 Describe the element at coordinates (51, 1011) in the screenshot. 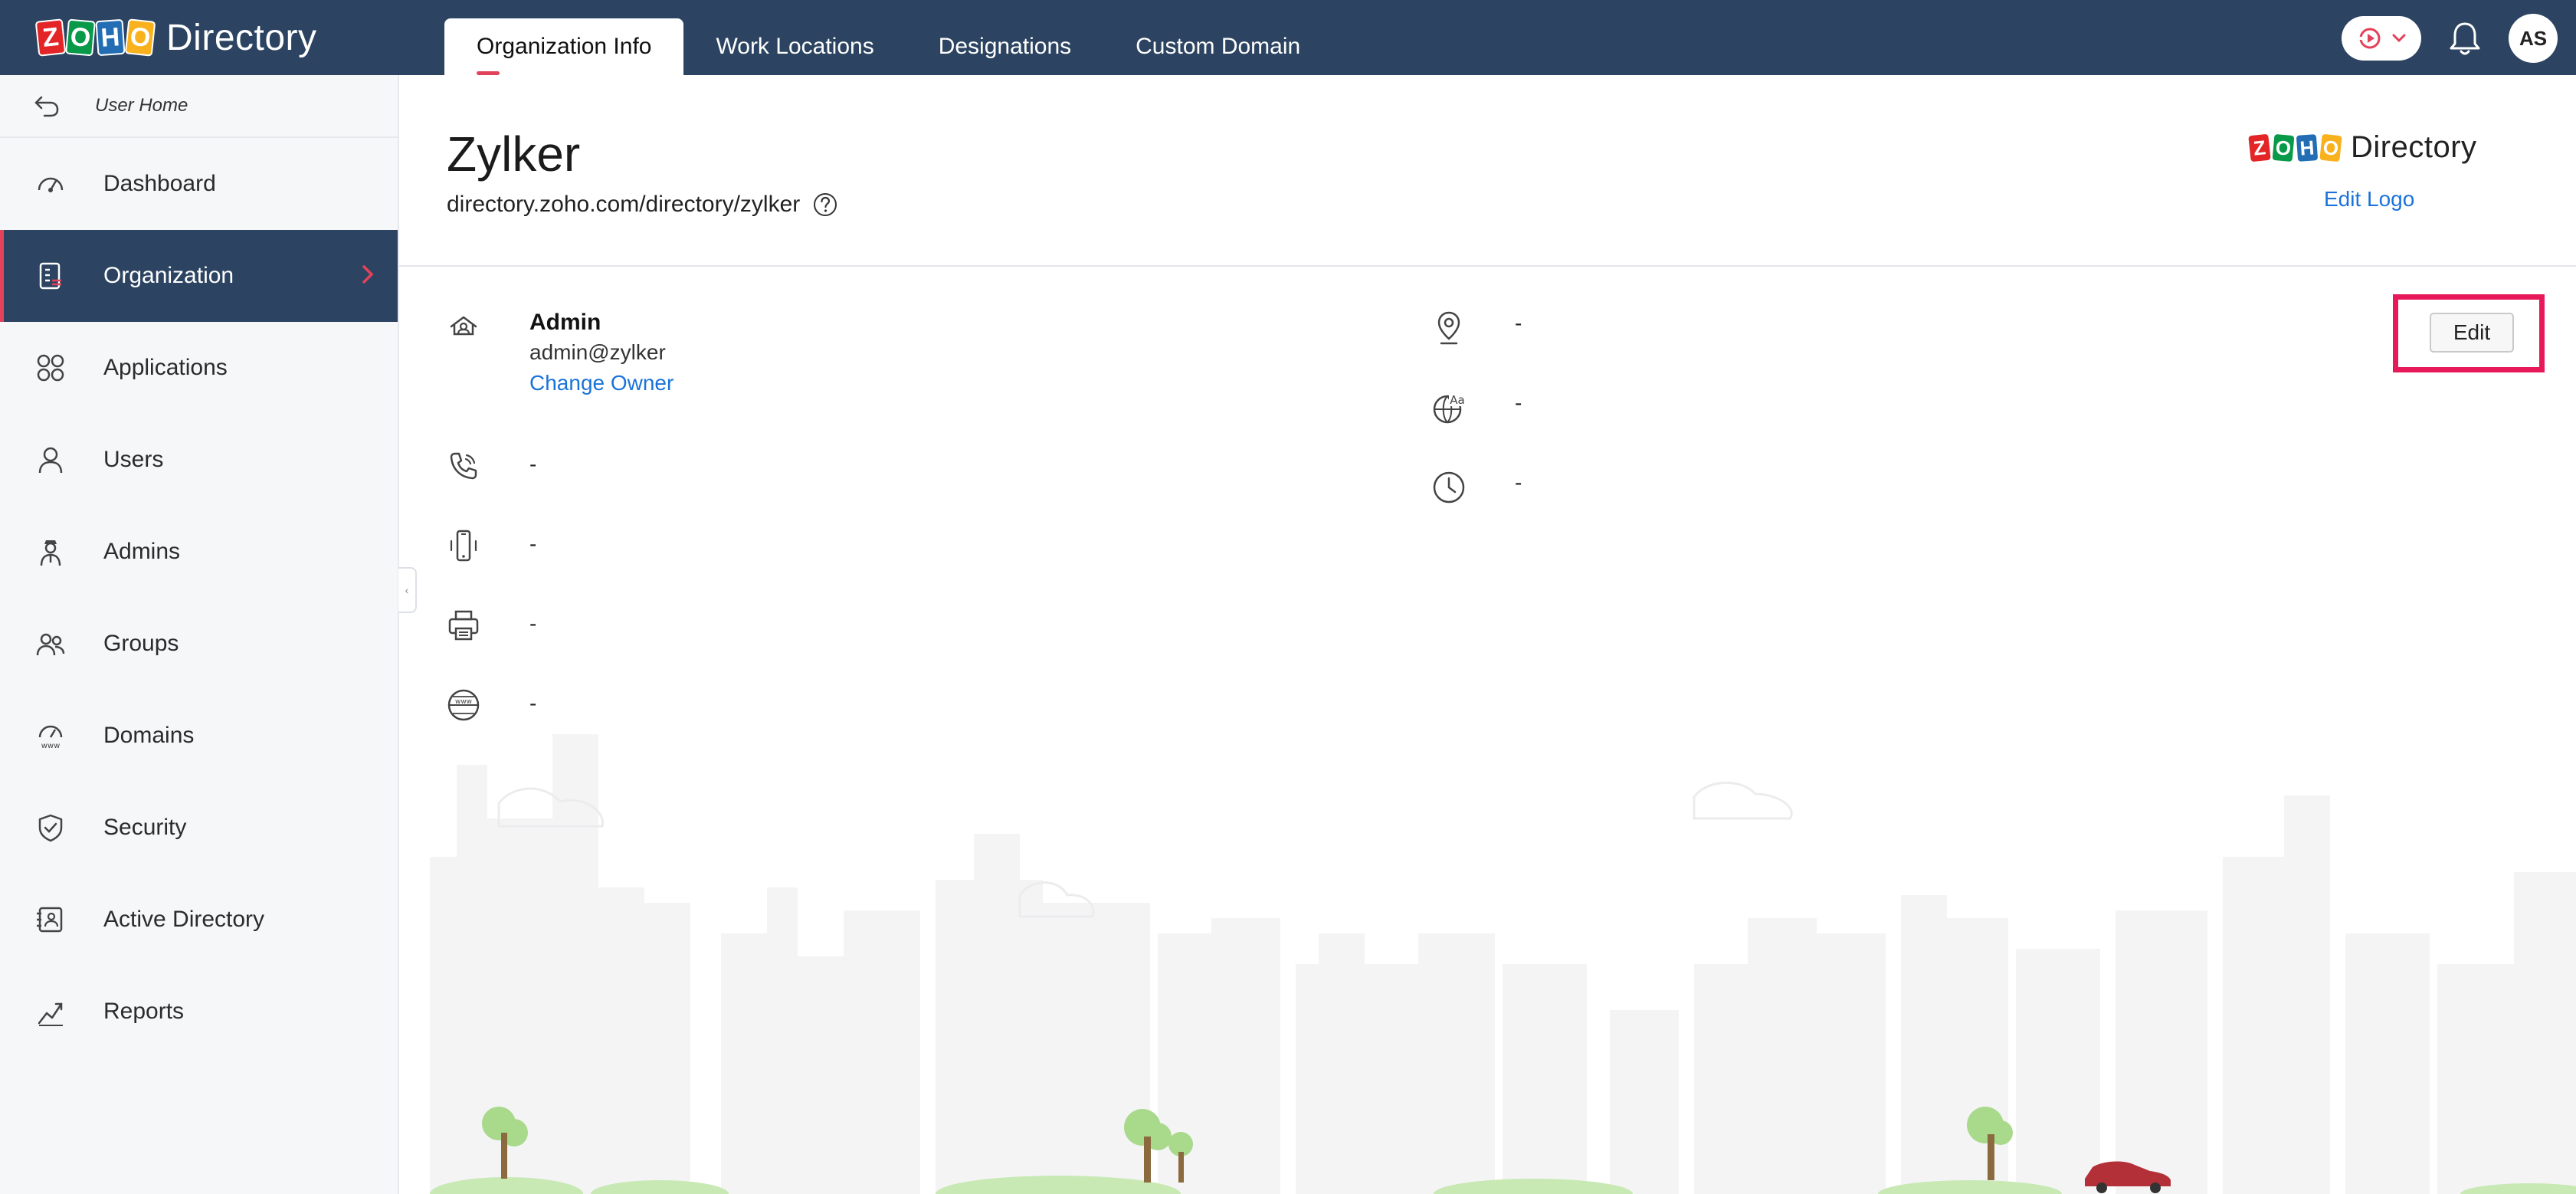

I see `reports-icon` at that location.